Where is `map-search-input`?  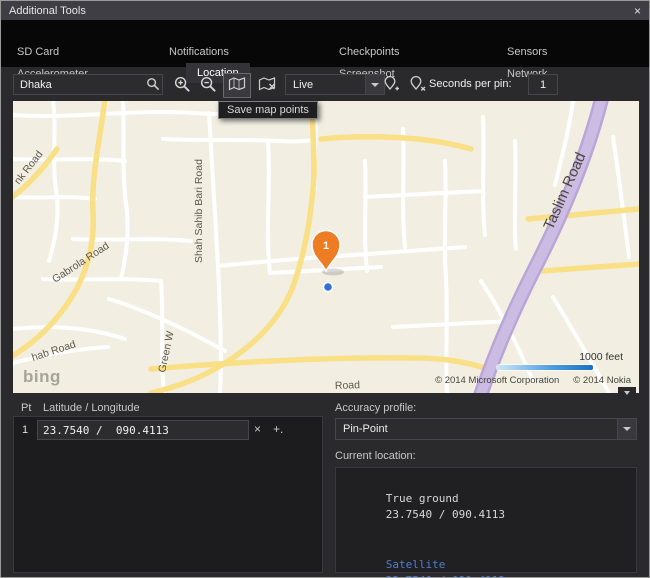
map-search-input is located at coordinates (88, 84).